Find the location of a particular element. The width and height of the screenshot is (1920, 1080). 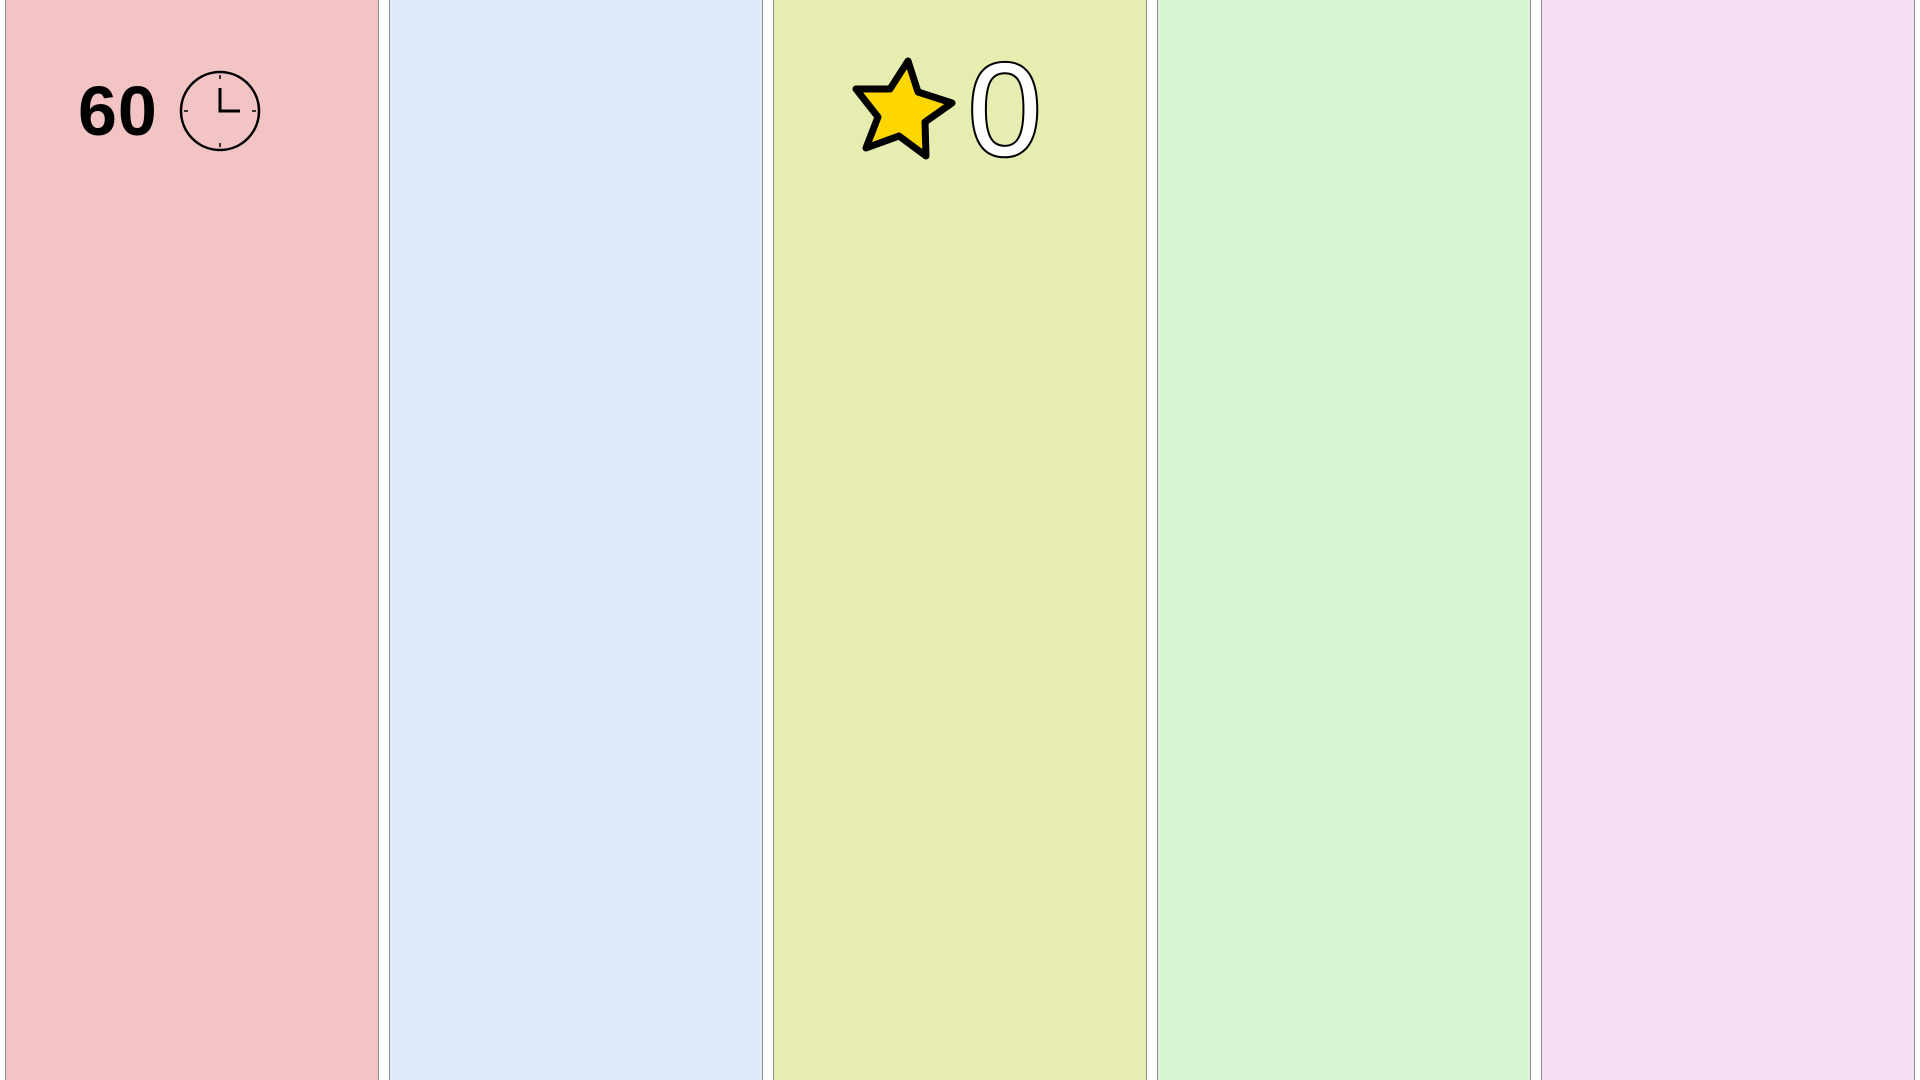

clock-icon is located at coordinates (220, 111).